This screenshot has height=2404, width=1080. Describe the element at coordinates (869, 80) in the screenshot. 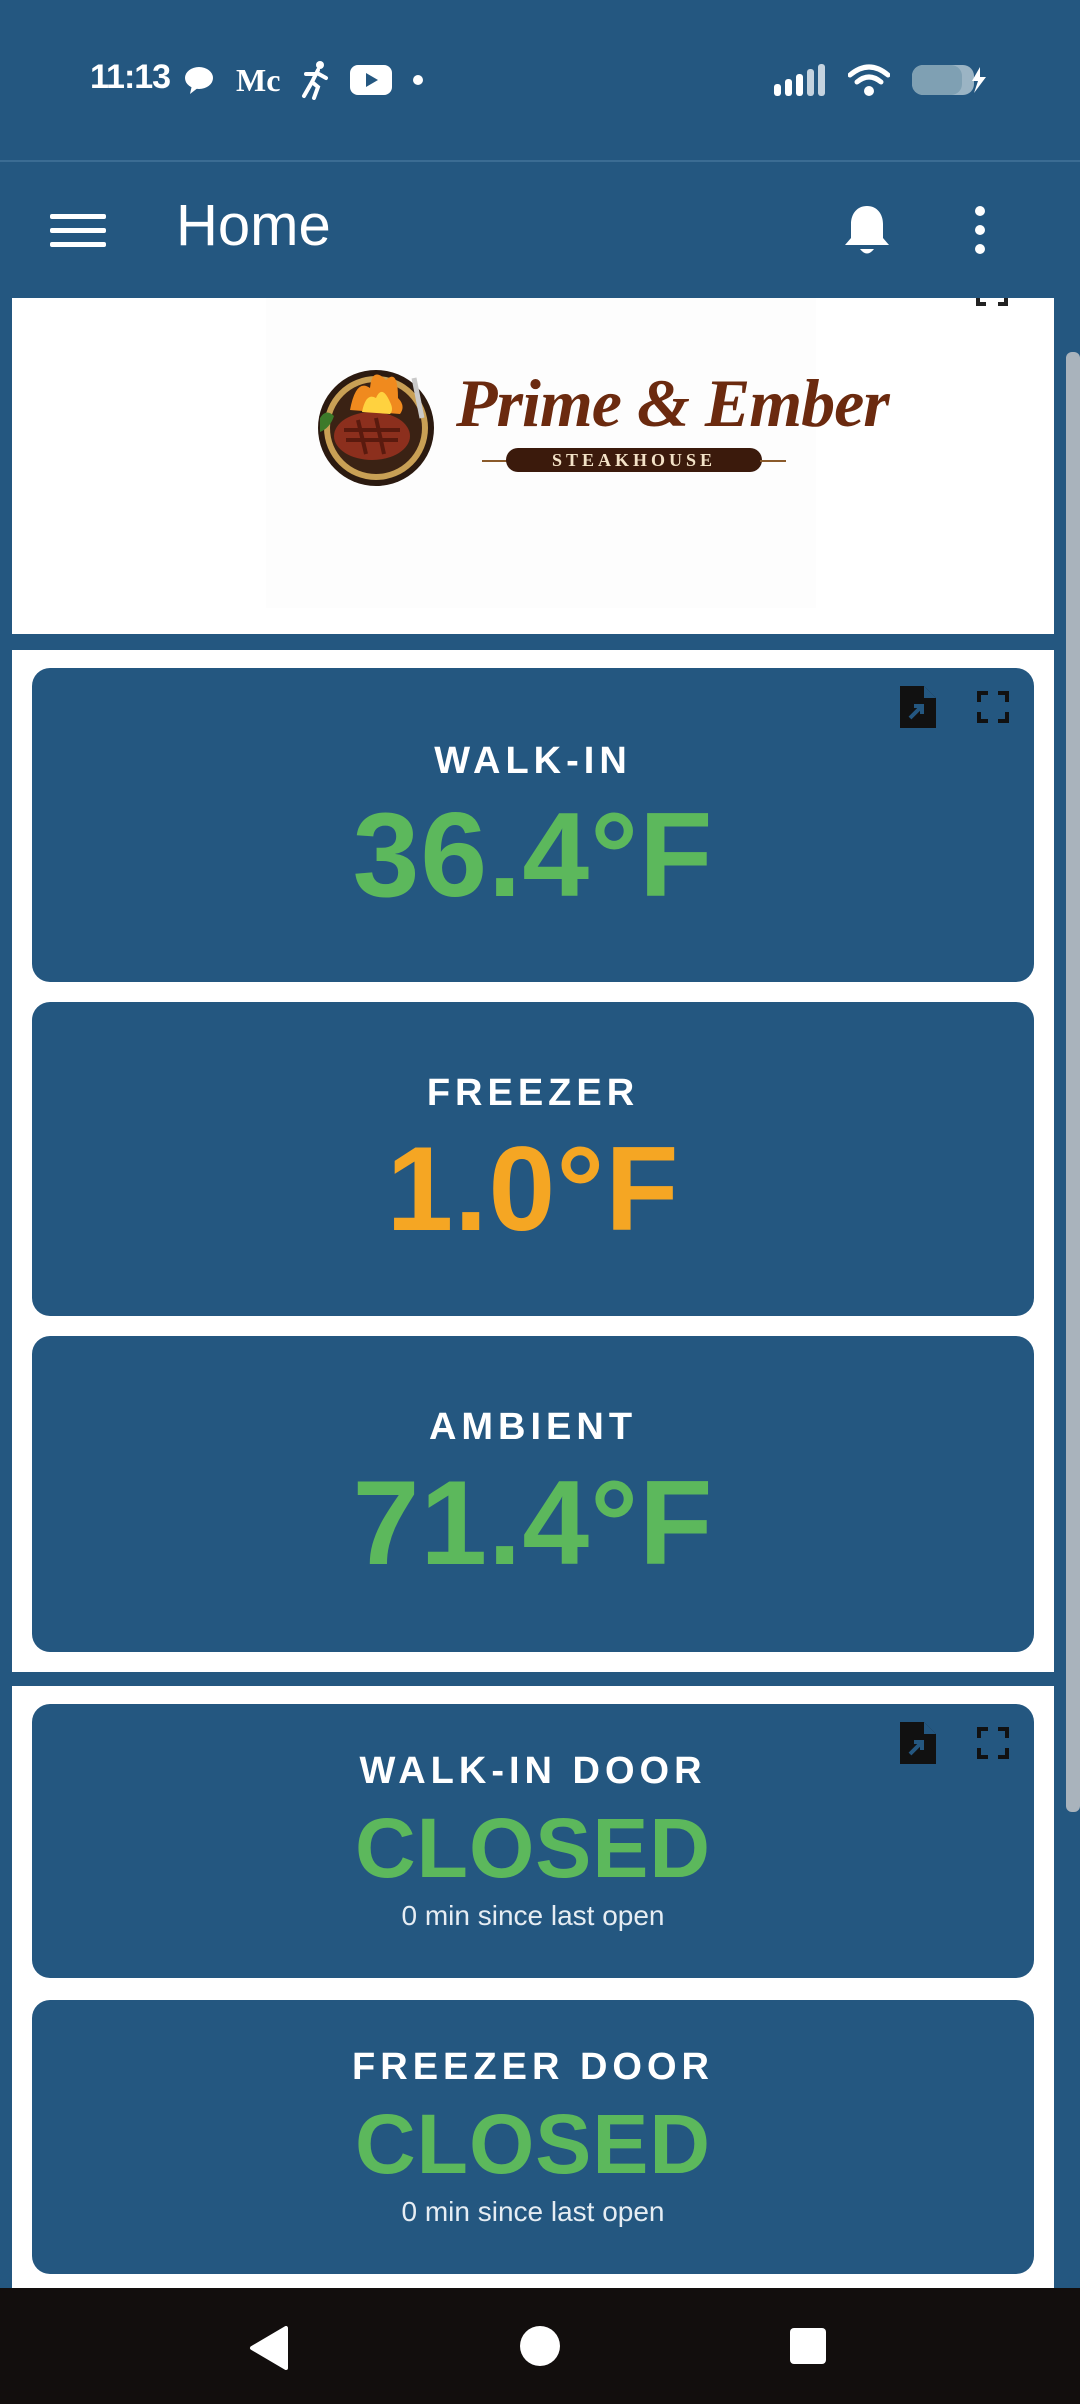

I see `wifi-icon` at that location.